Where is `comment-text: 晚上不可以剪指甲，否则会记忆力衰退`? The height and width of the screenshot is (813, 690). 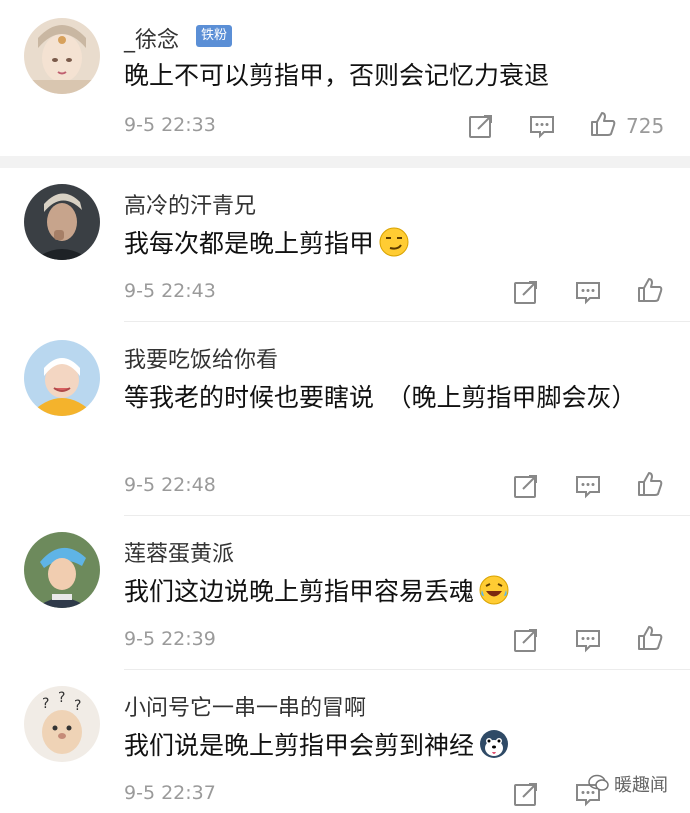 comment-text: 晚上不可以剪指甲，否则会记忆力衰退 is located at coordinates (337, 75).